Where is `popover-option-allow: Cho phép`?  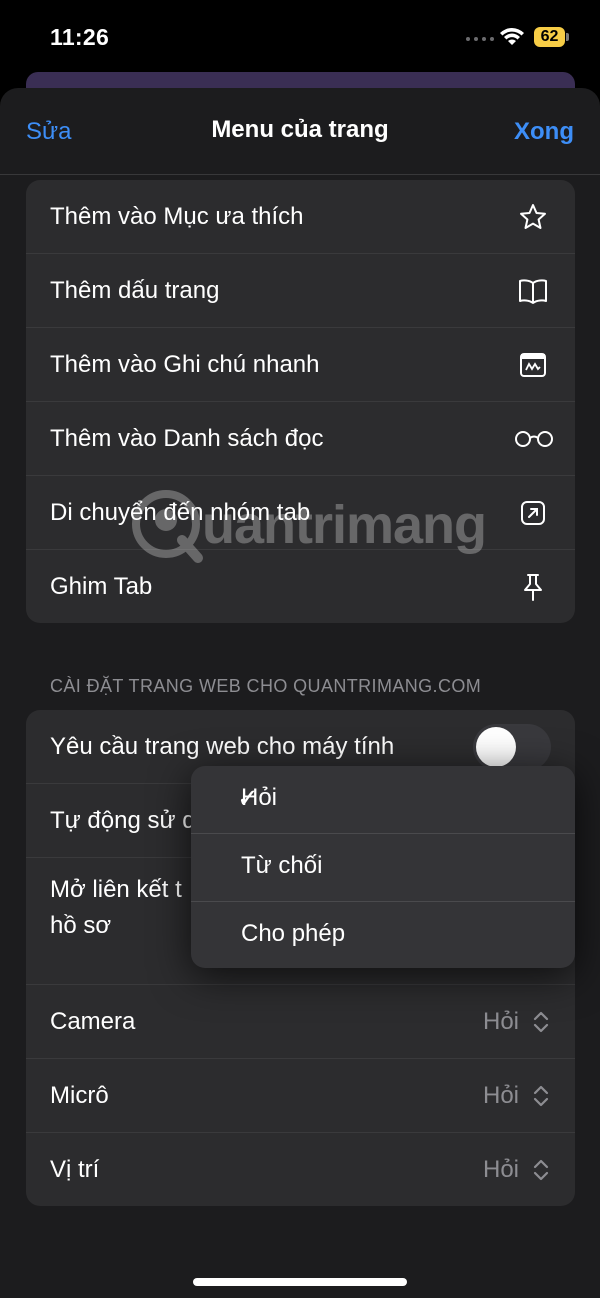
popover-option-allow: Cho phép is located at coordinates (383, 935).